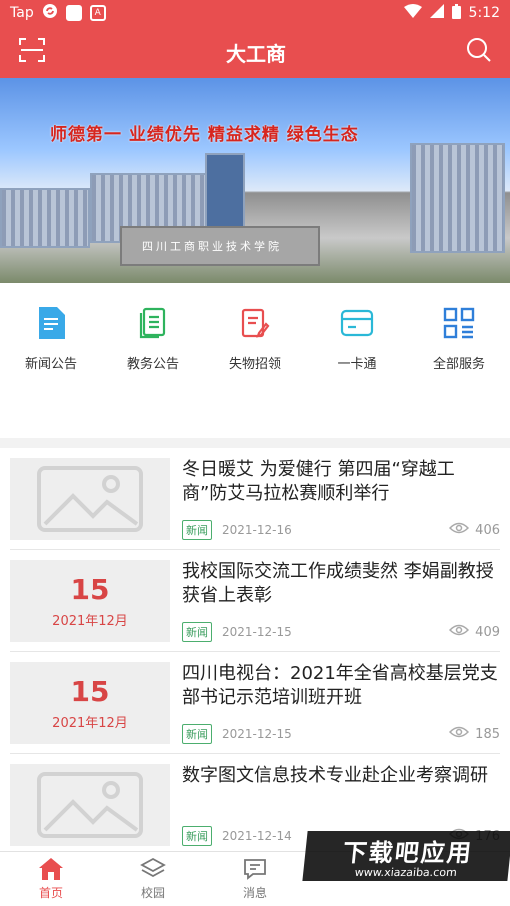 This screenshot has height=906, width=510. I want to click on building-right, so click(457, 198).